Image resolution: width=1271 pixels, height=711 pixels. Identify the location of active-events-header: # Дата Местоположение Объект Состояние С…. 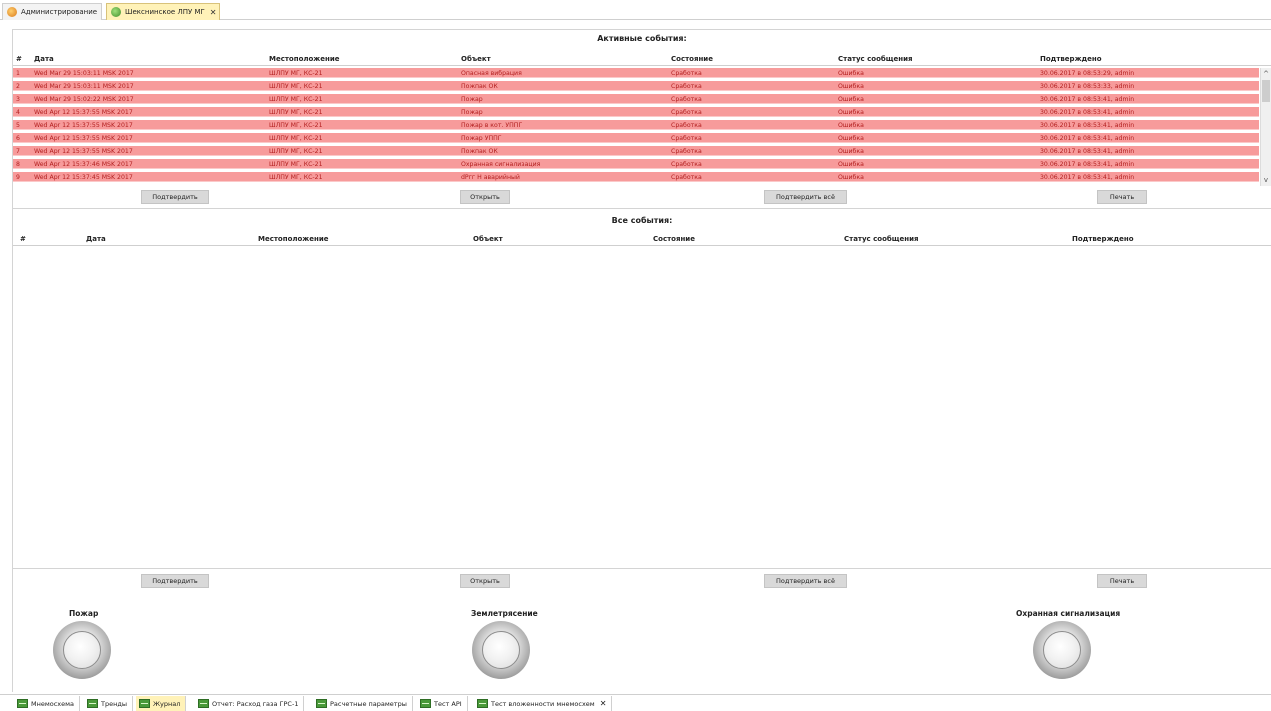
(642, 59).